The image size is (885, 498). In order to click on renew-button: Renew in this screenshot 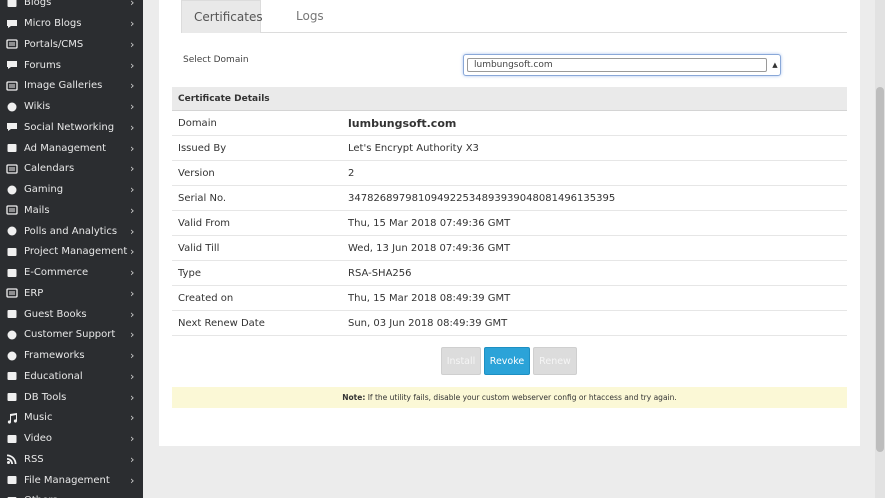, I will do `click(555, 361)`.